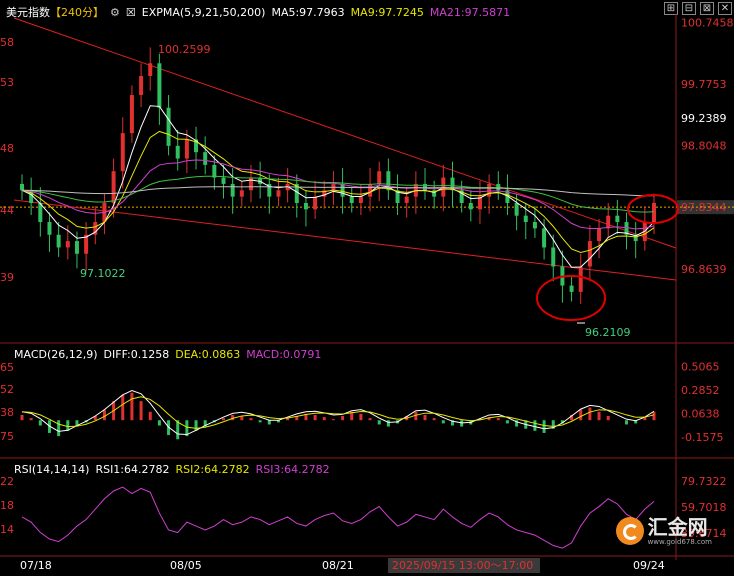 This screenshot has height=576, width=734. I want to click on x-axis-date-label: 08/21, so click(338, 565).